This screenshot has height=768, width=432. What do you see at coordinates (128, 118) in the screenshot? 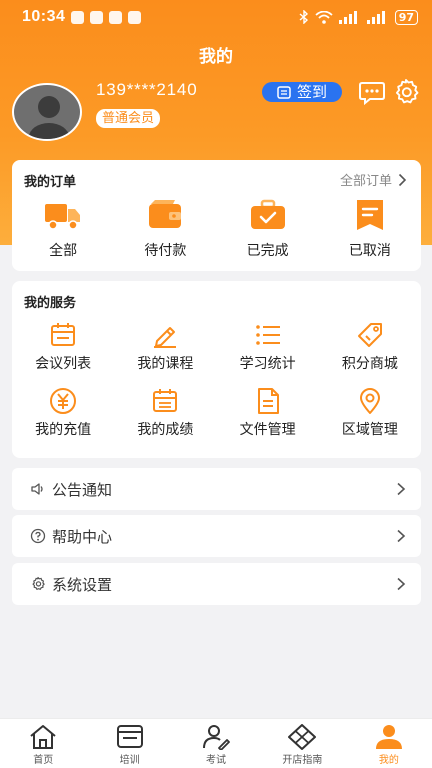
I see `member-level-badge: 普通会员` at bounding box center [128, 118].